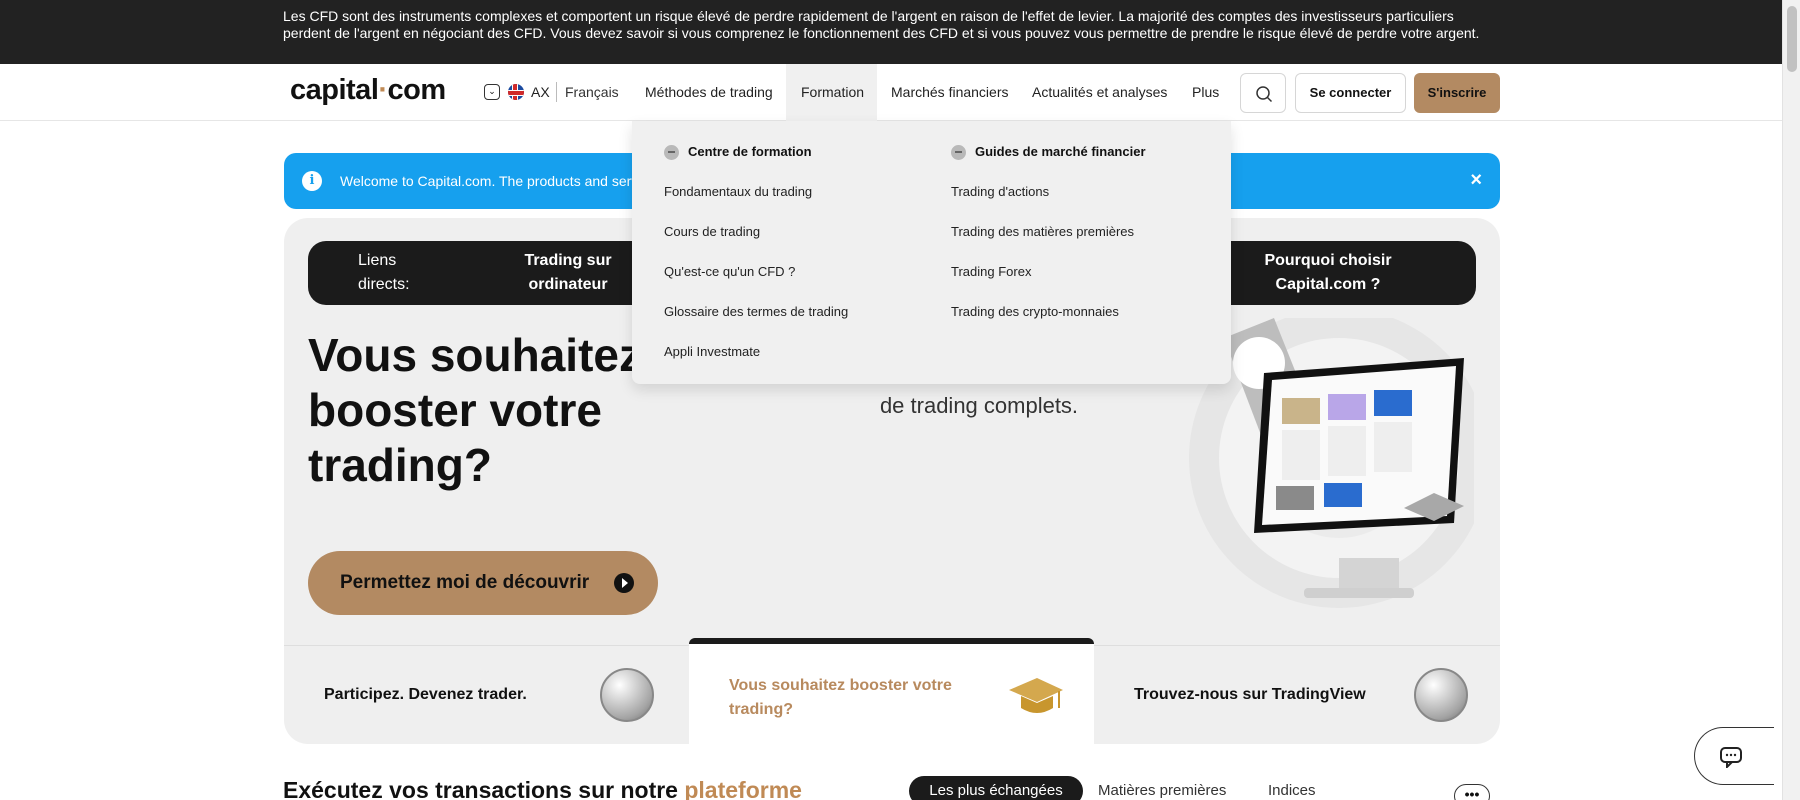 This screenshot has width=1800, height=800. I want to click on tab-tradingview: Trouvez-nous sur TradingView, so click(1297, 695).